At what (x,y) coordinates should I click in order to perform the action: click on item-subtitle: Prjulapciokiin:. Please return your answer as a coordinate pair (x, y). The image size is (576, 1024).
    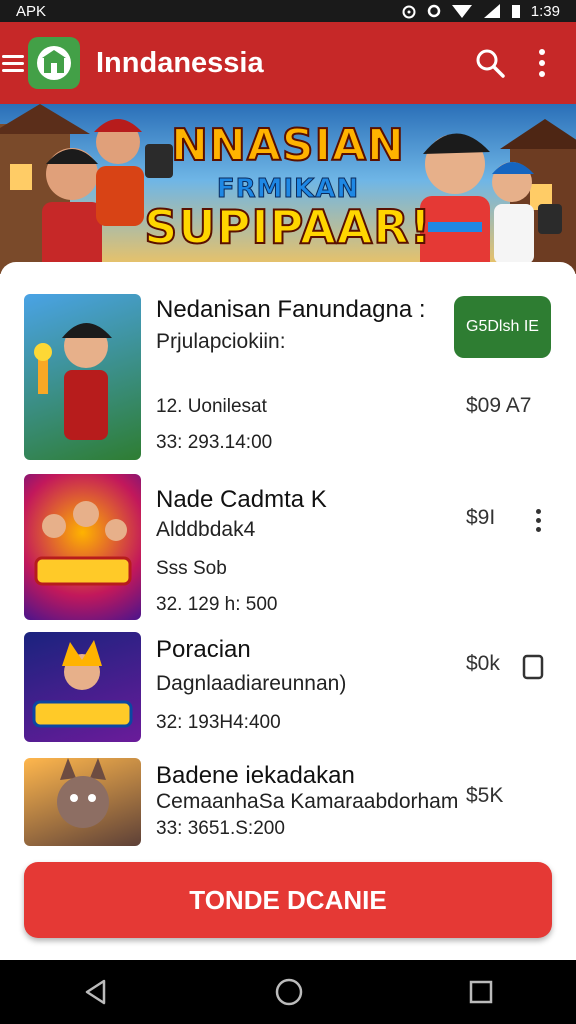
    Looking at the image, I should click on (221, 341).